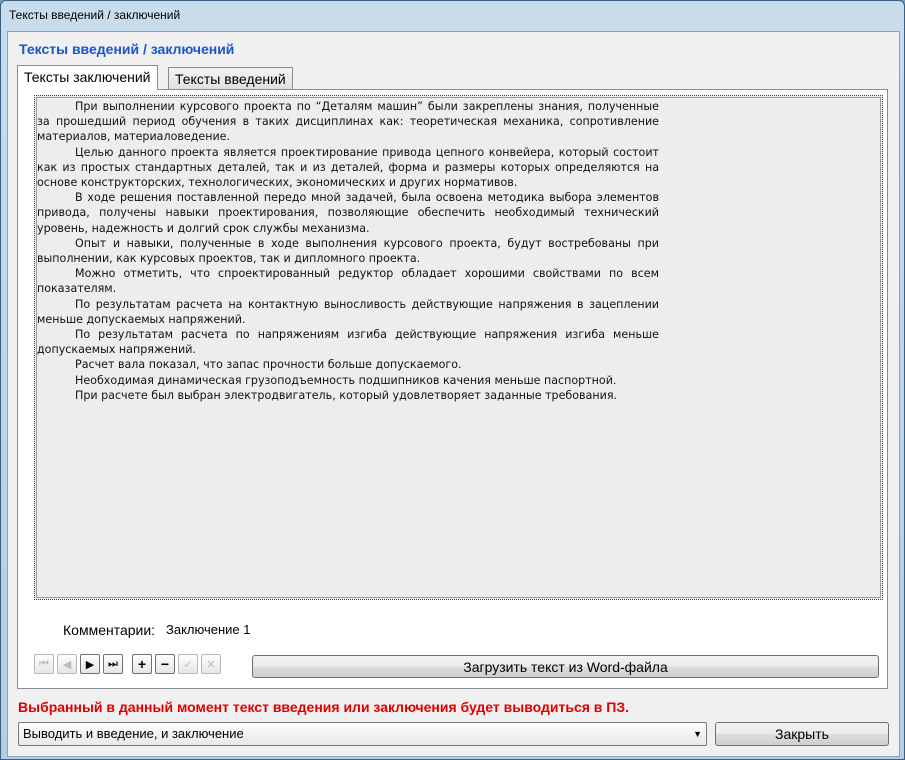  I want to click on output-mode-value: Выводить и введение, и заключение, so click(133, 733).